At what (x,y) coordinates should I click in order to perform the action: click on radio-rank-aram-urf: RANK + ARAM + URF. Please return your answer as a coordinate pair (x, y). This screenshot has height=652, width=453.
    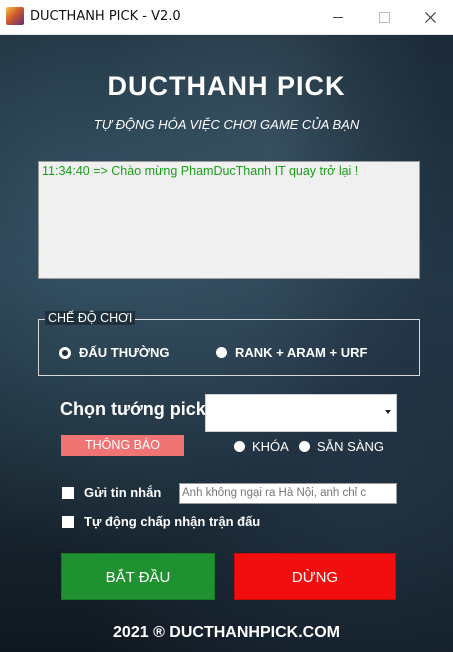
    Looking at the image, I should click on (291, 352).